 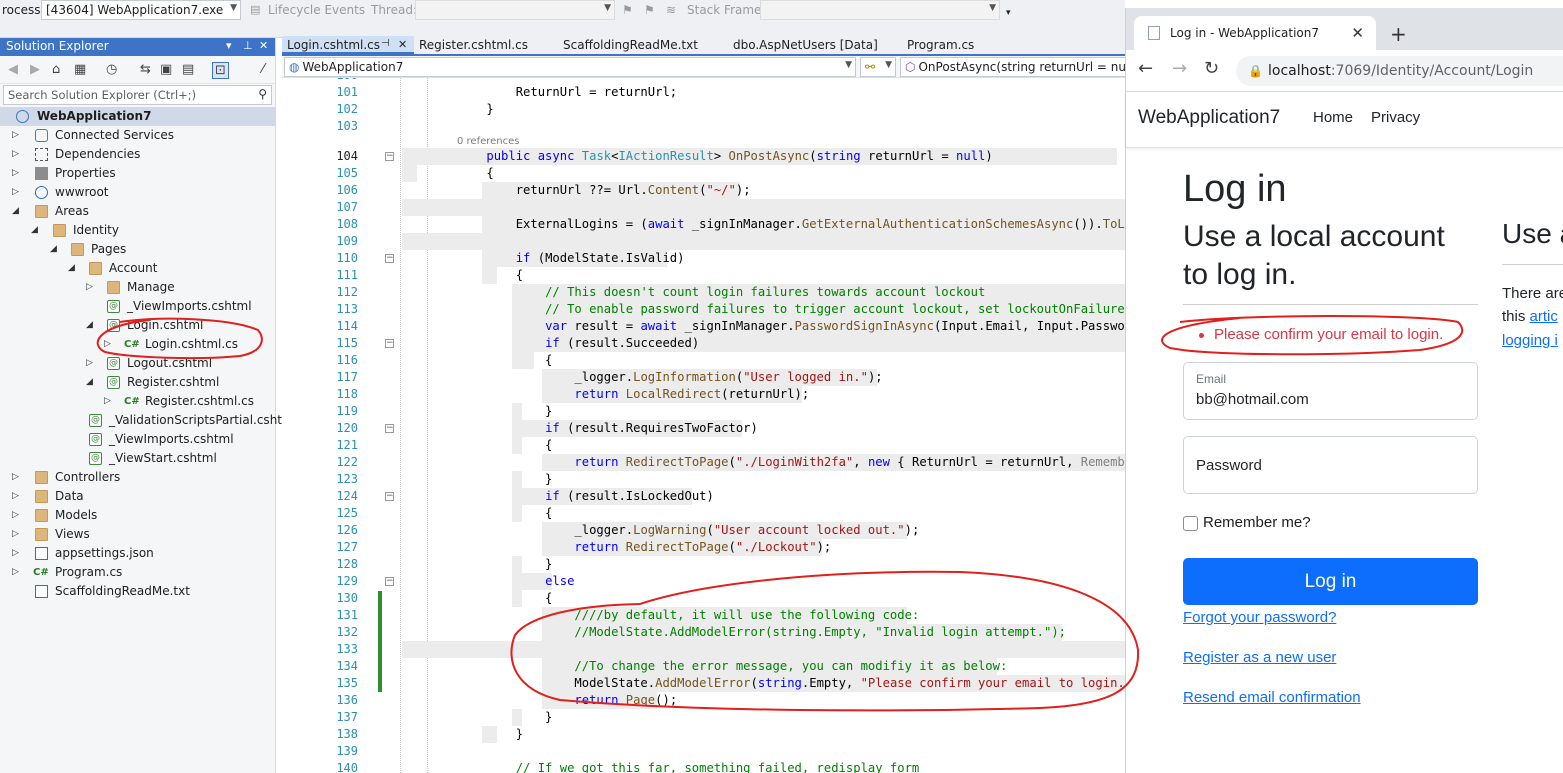 What do you see at coordinates (671, 10) in the screenshot?
I see `filter-icon: ≋` at bounding box center [671, 10].